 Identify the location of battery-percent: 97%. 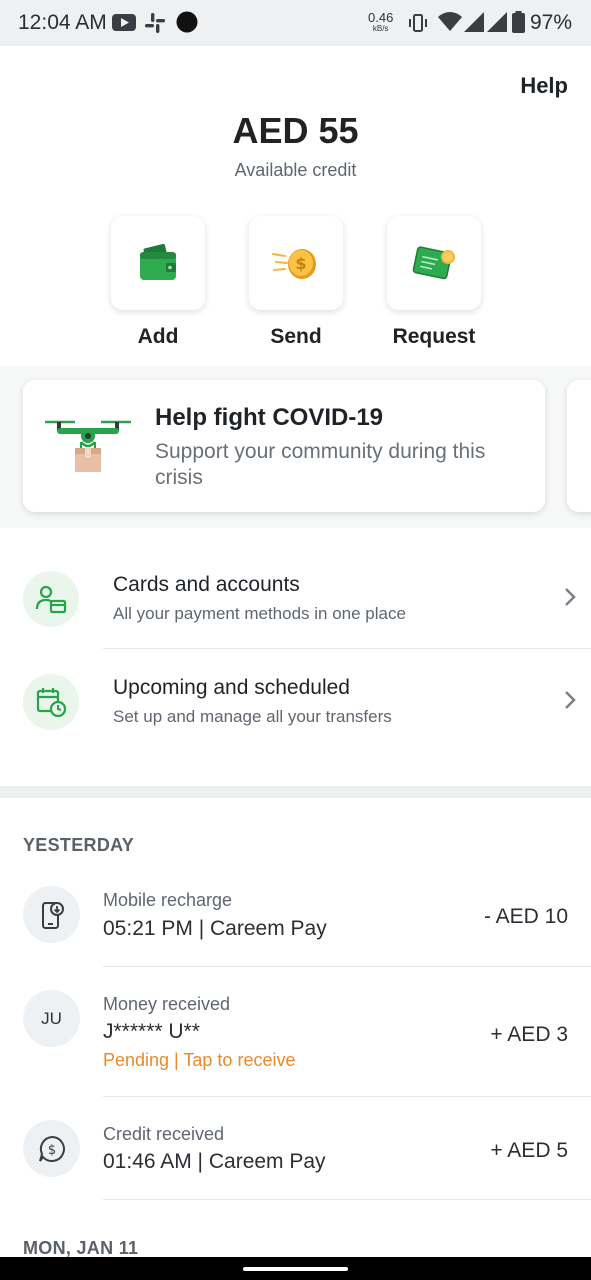
(551, 22).